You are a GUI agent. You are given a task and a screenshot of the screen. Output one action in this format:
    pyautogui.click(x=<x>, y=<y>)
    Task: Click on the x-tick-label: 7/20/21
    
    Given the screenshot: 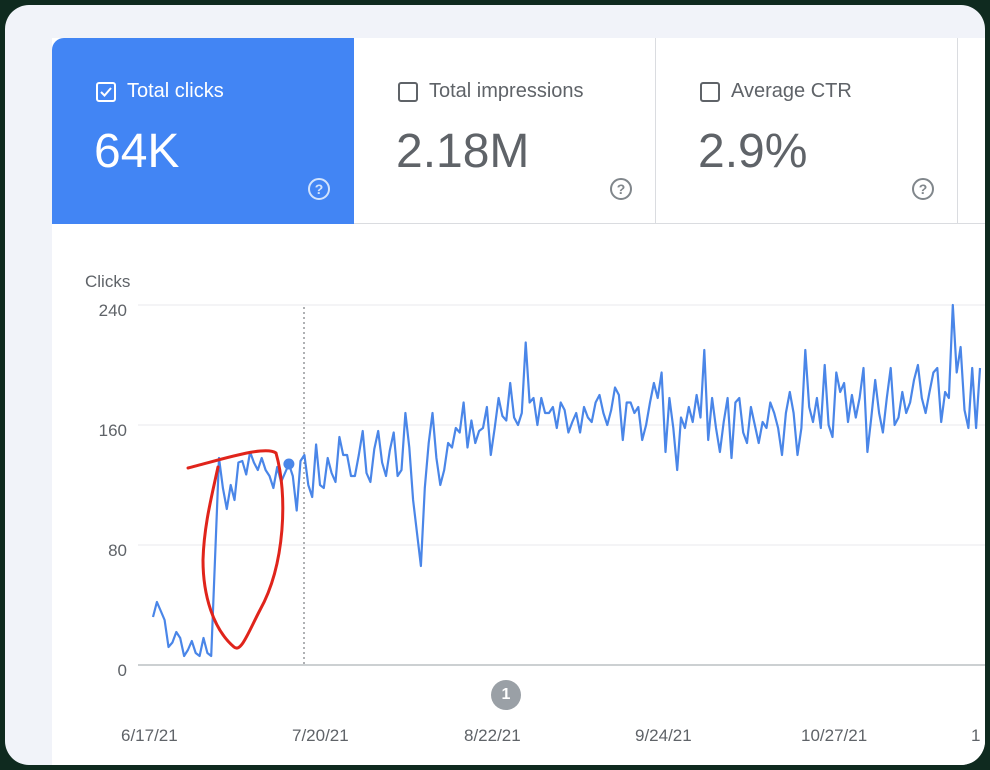 What is the action you would take?
    pyautogui.click(x=320, y=735)
    